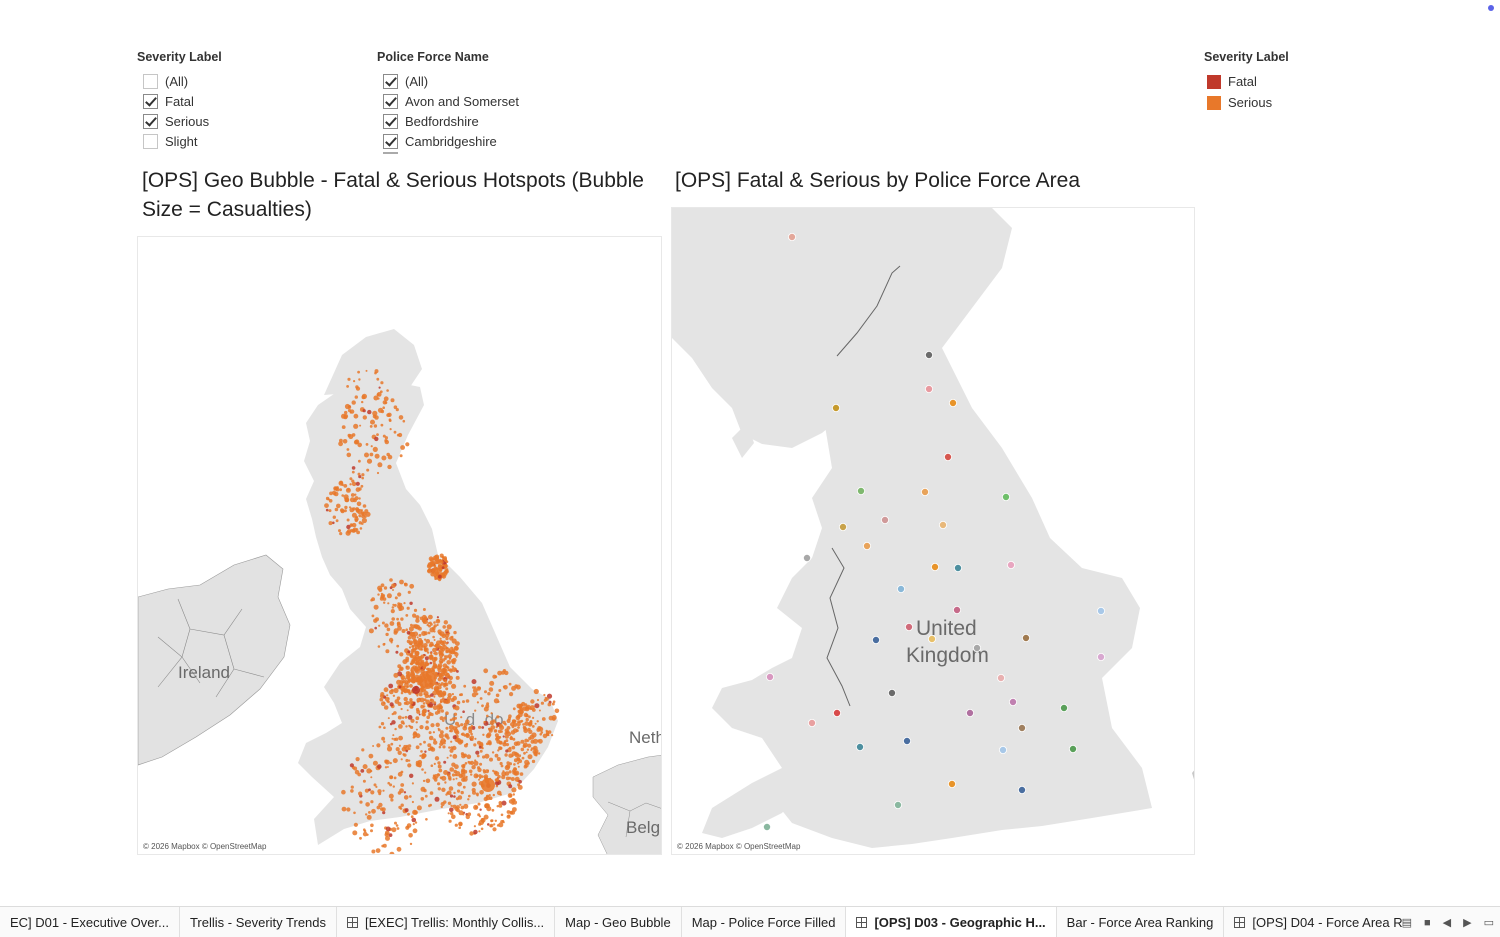 The width and height of the screenshot is (1500, 937). I want to click on next-tab-icon: ▶, so click(1467, 922).